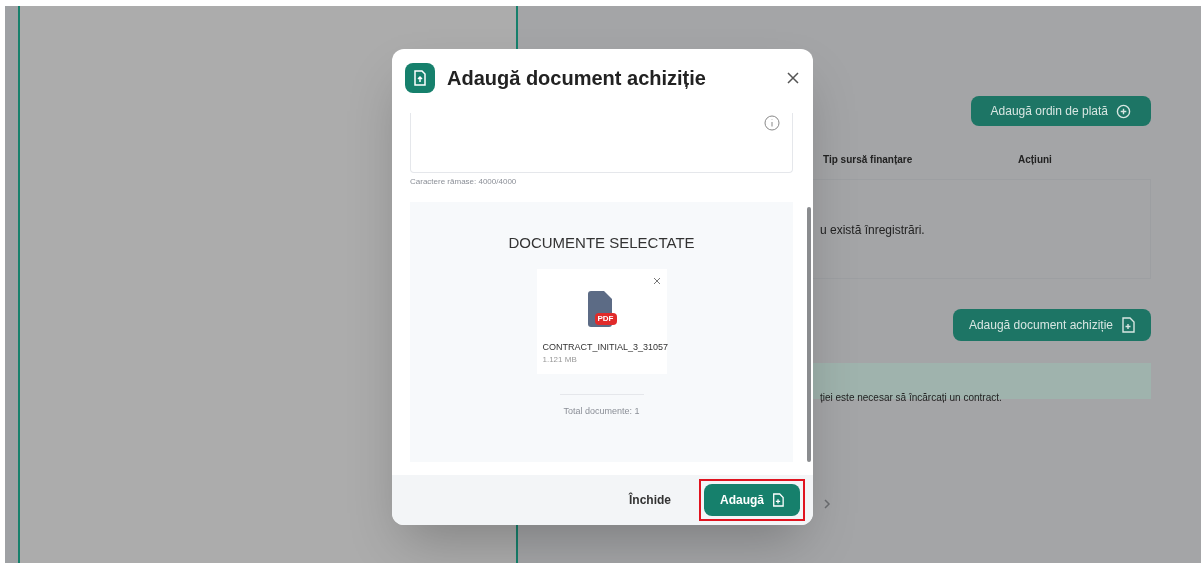  I want to click on file-size: 1.121 MB, so click(559, 360).